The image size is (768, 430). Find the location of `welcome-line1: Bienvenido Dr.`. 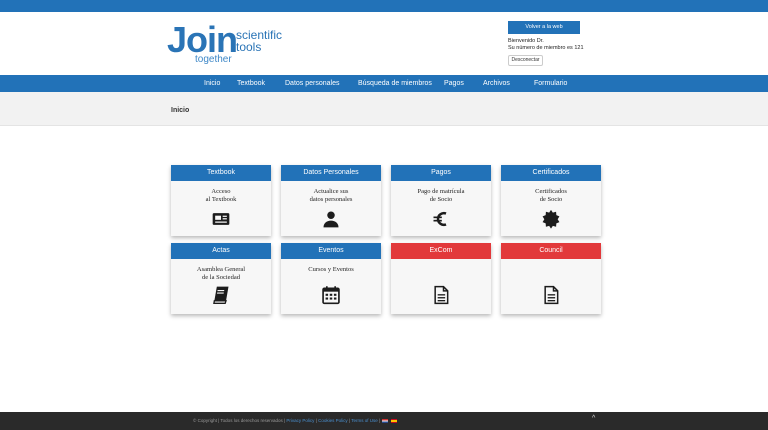

welcome-line1: Bienvenido Dr. is located at coordinates (526, 41).